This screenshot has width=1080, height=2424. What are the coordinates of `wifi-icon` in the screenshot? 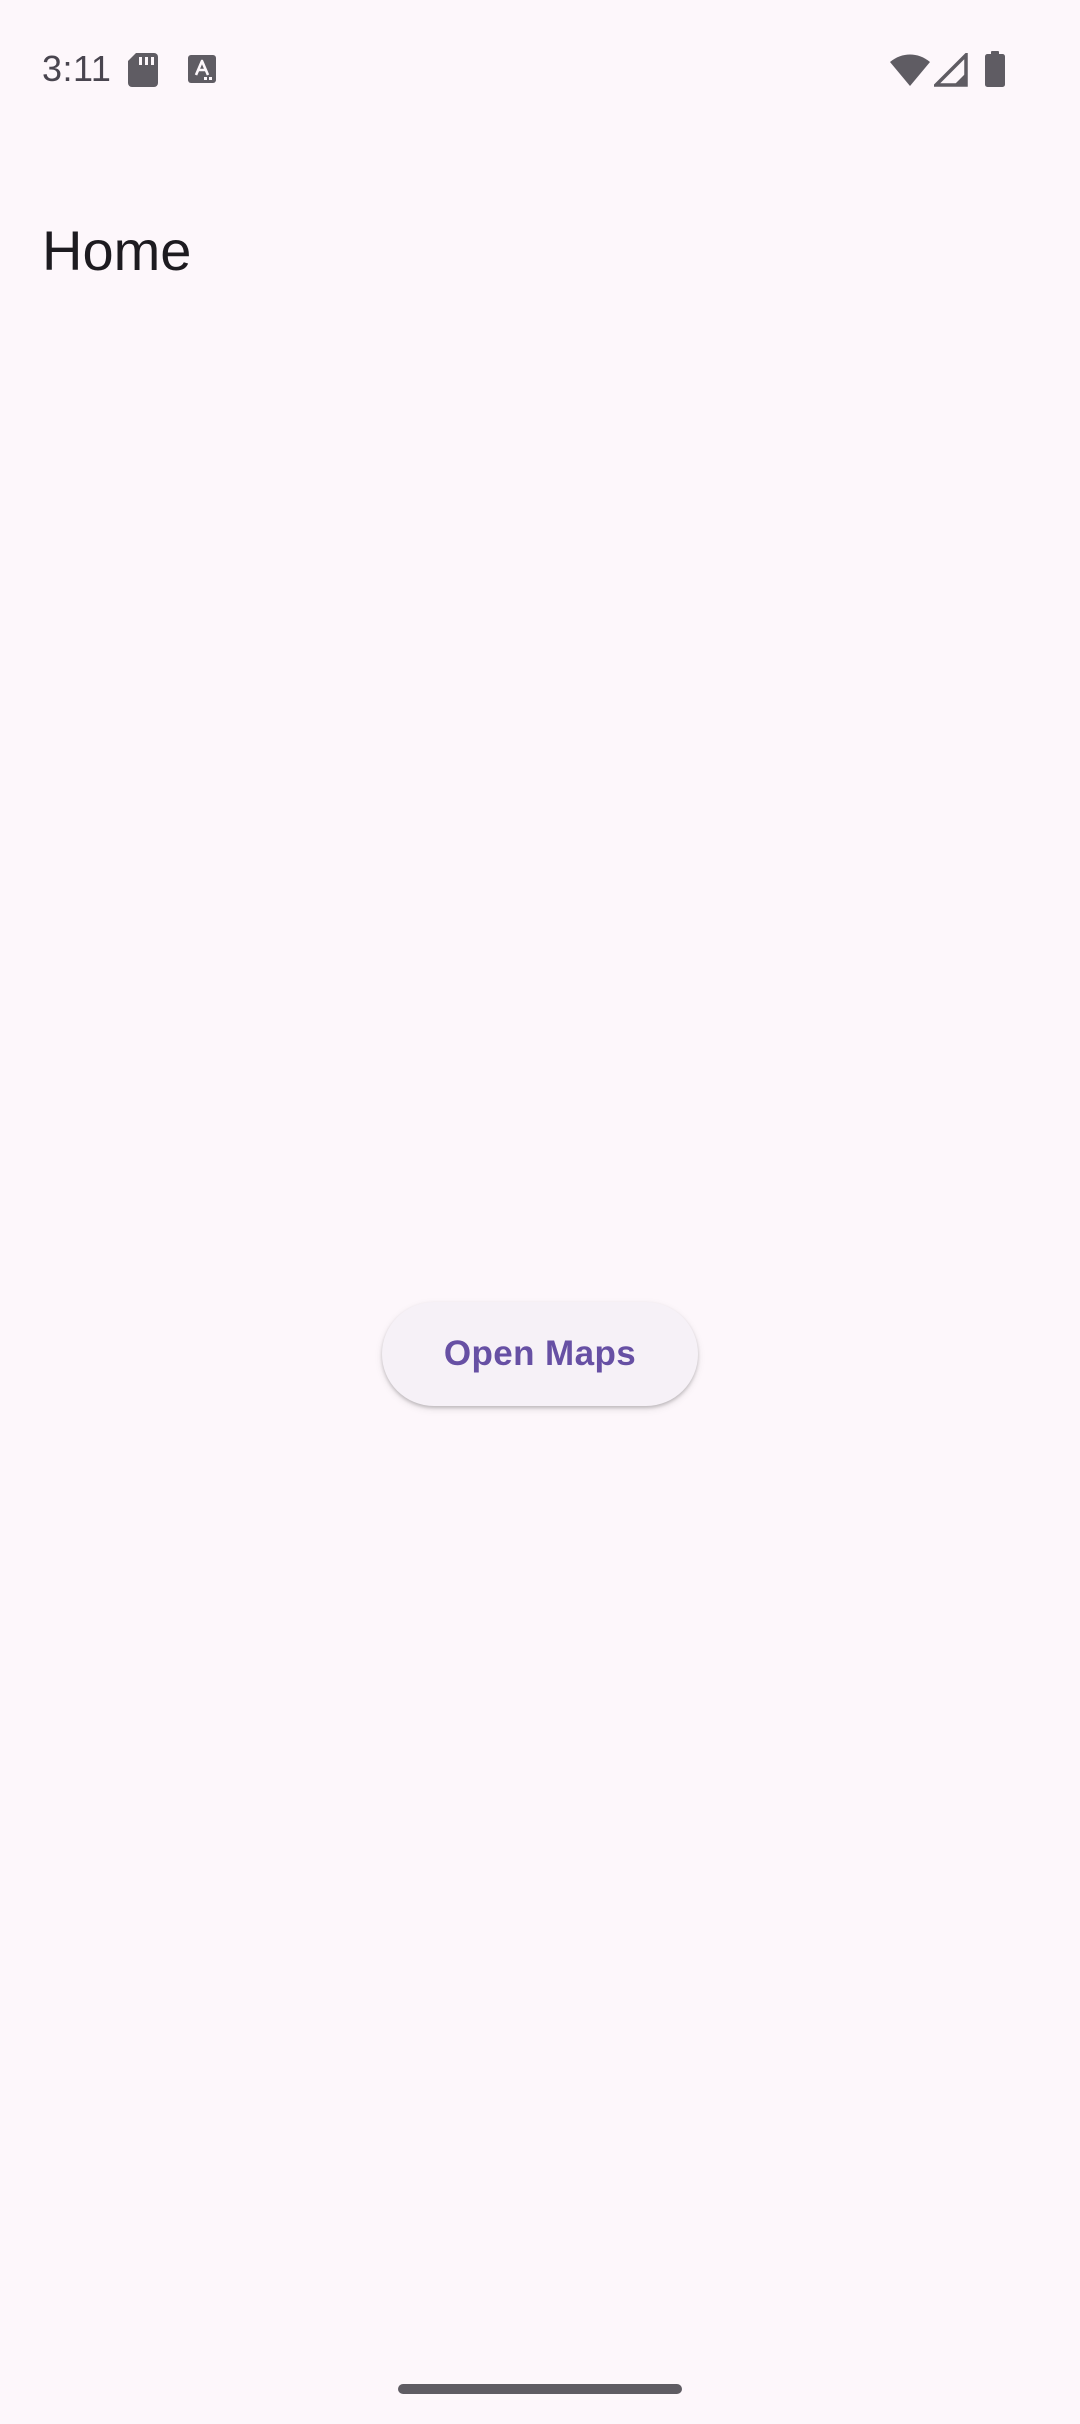 It's located at (910, 70).